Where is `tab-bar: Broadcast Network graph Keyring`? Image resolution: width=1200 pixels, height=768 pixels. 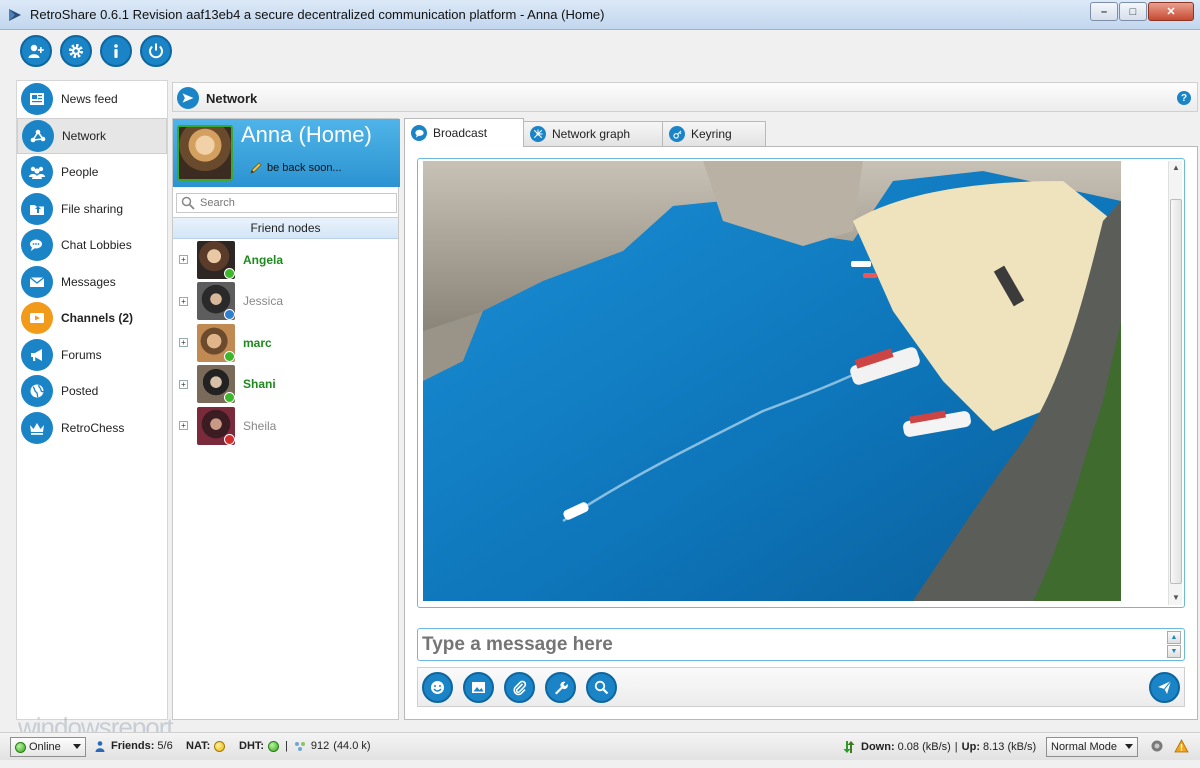 tab-bar: Broadcast Network graph Keyring is located at coordinates (585, 132).